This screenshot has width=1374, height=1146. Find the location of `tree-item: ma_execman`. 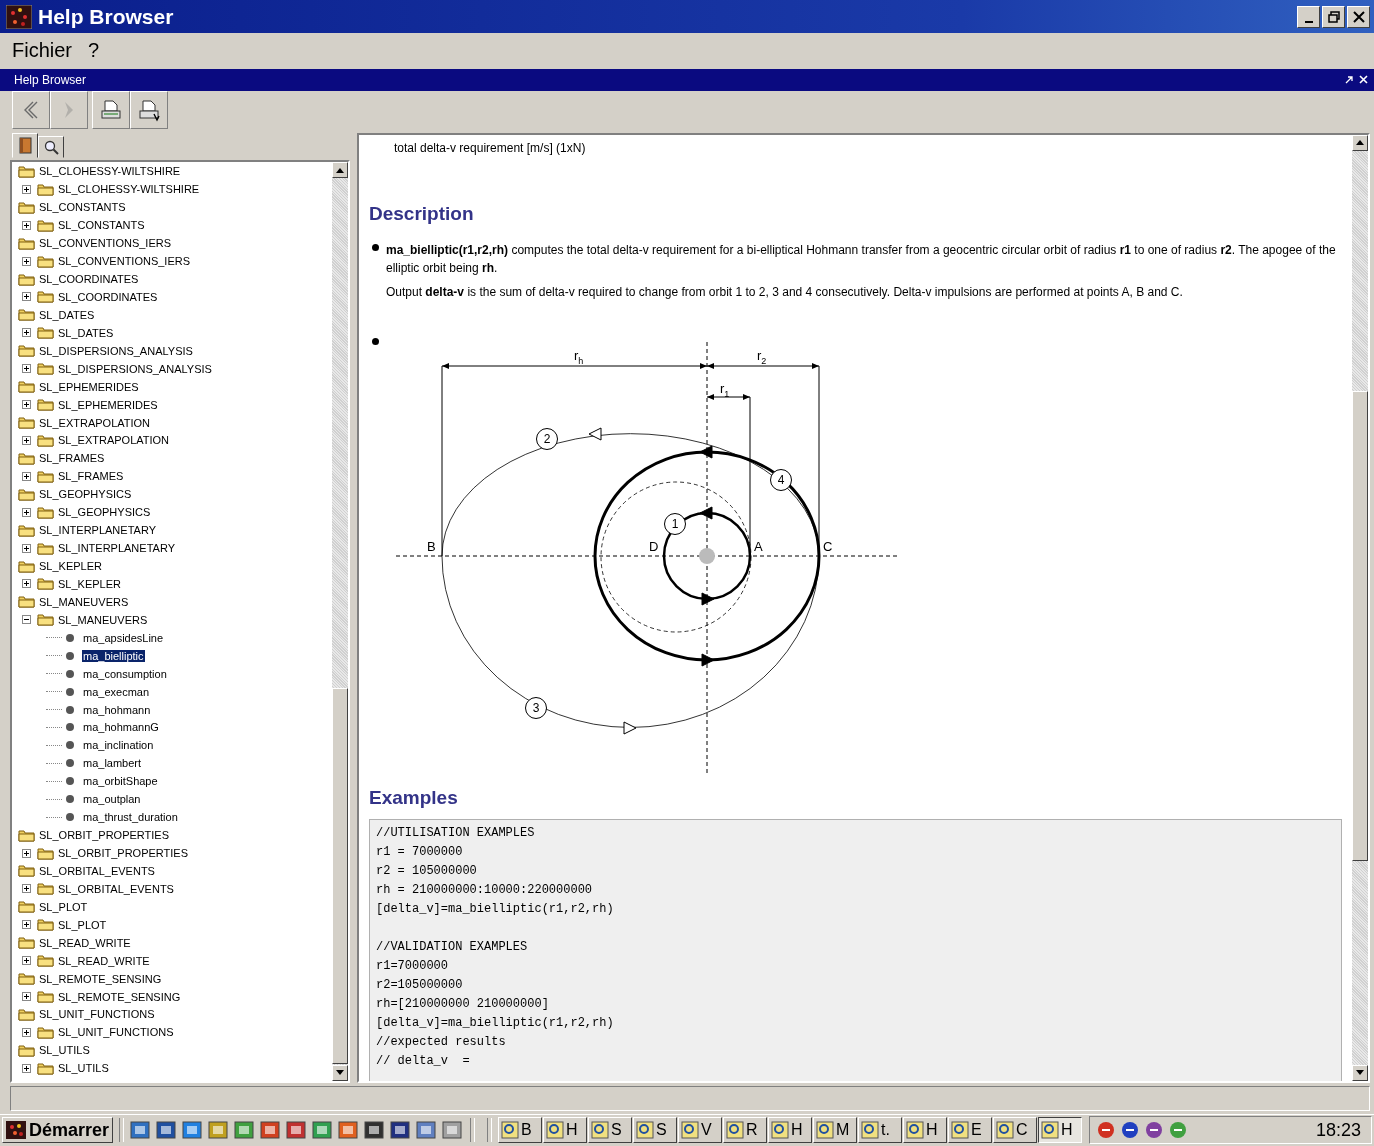

tree-item: ma_execman is located at coordinates (116, 691).